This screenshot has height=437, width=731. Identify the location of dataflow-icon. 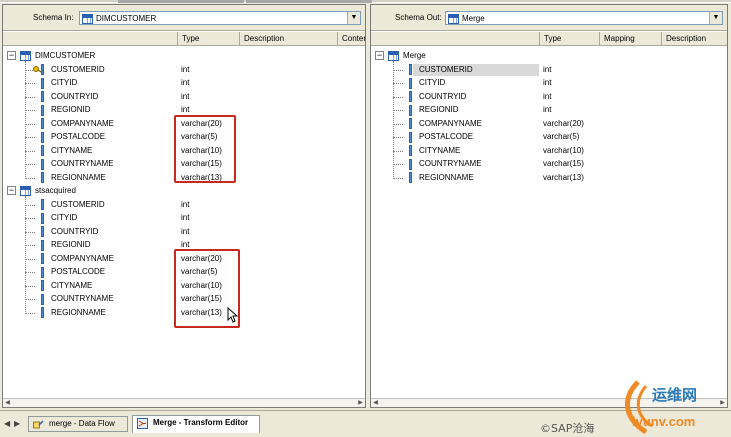
(38, 424).